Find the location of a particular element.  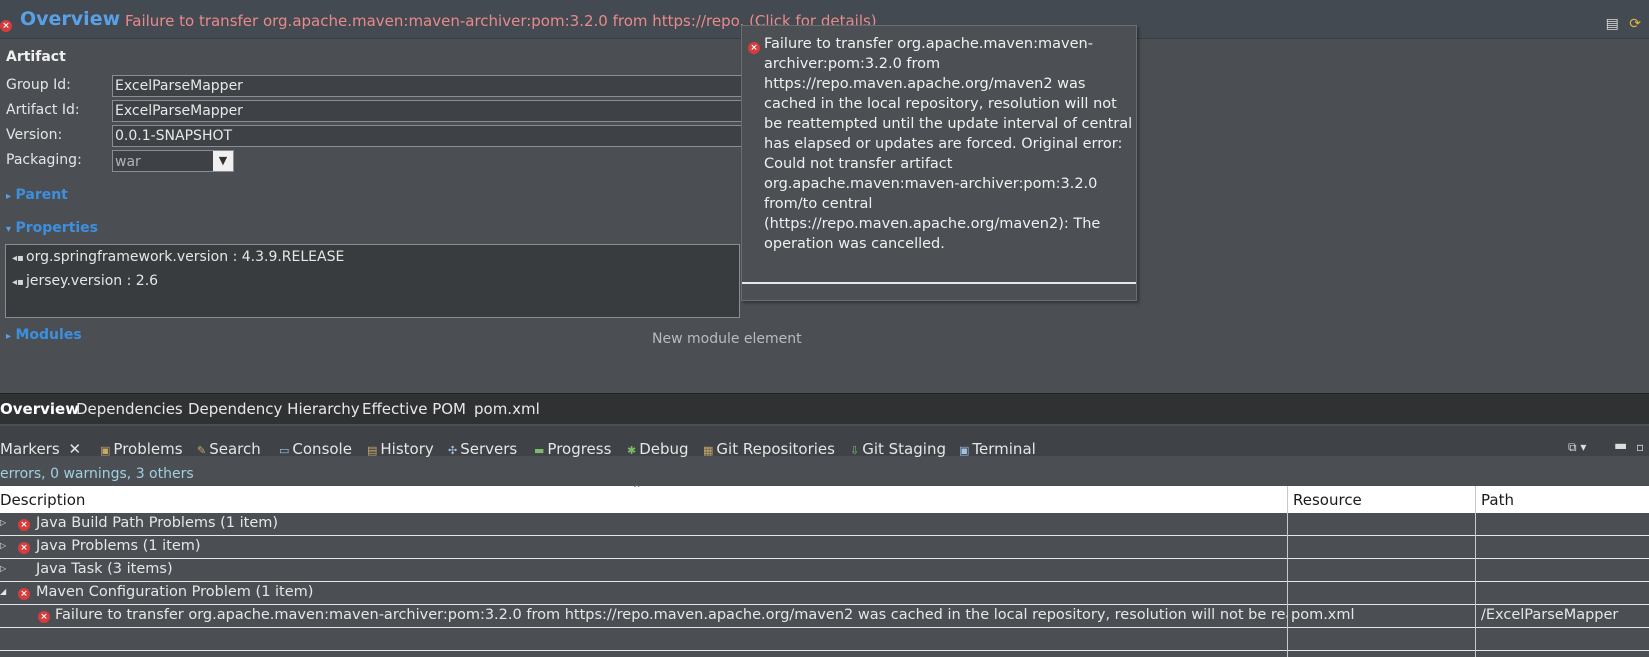

table-row: ▷ × Java Build Path Problems (1 item) is located at coordinates (824, 524).